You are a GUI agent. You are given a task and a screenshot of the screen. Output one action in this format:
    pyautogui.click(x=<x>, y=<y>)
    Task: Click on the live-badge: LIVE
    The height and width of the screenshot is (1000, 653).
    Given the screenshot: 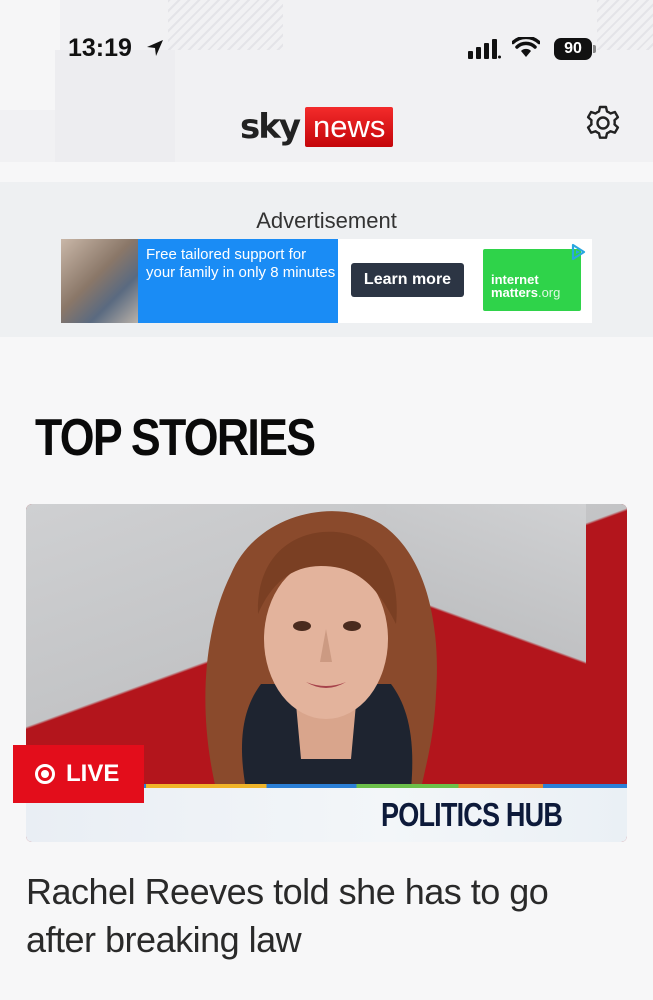 What is the action you would take?
    pyautogui.click(x=78, y=774)
    